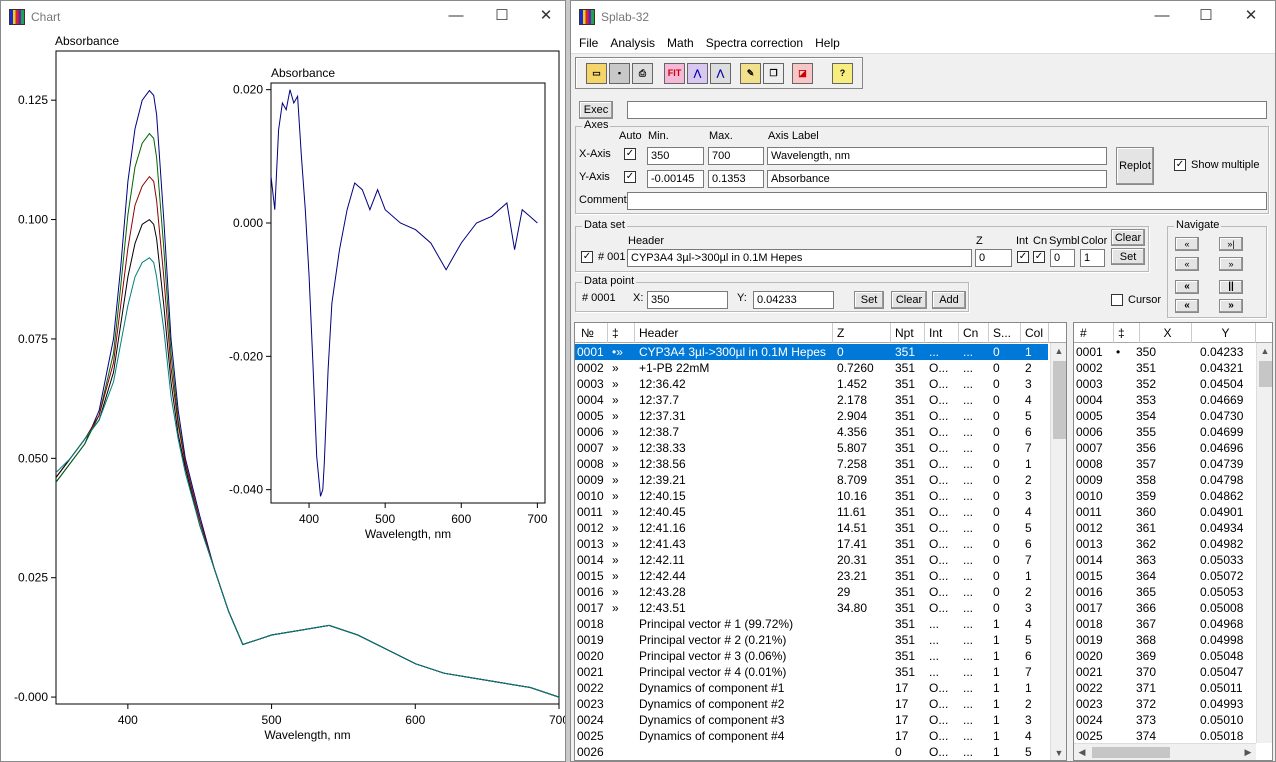  Describe the element at coordinates (1128, 256) in the screenshot. I see `dataset-set-button: Set` at that location.